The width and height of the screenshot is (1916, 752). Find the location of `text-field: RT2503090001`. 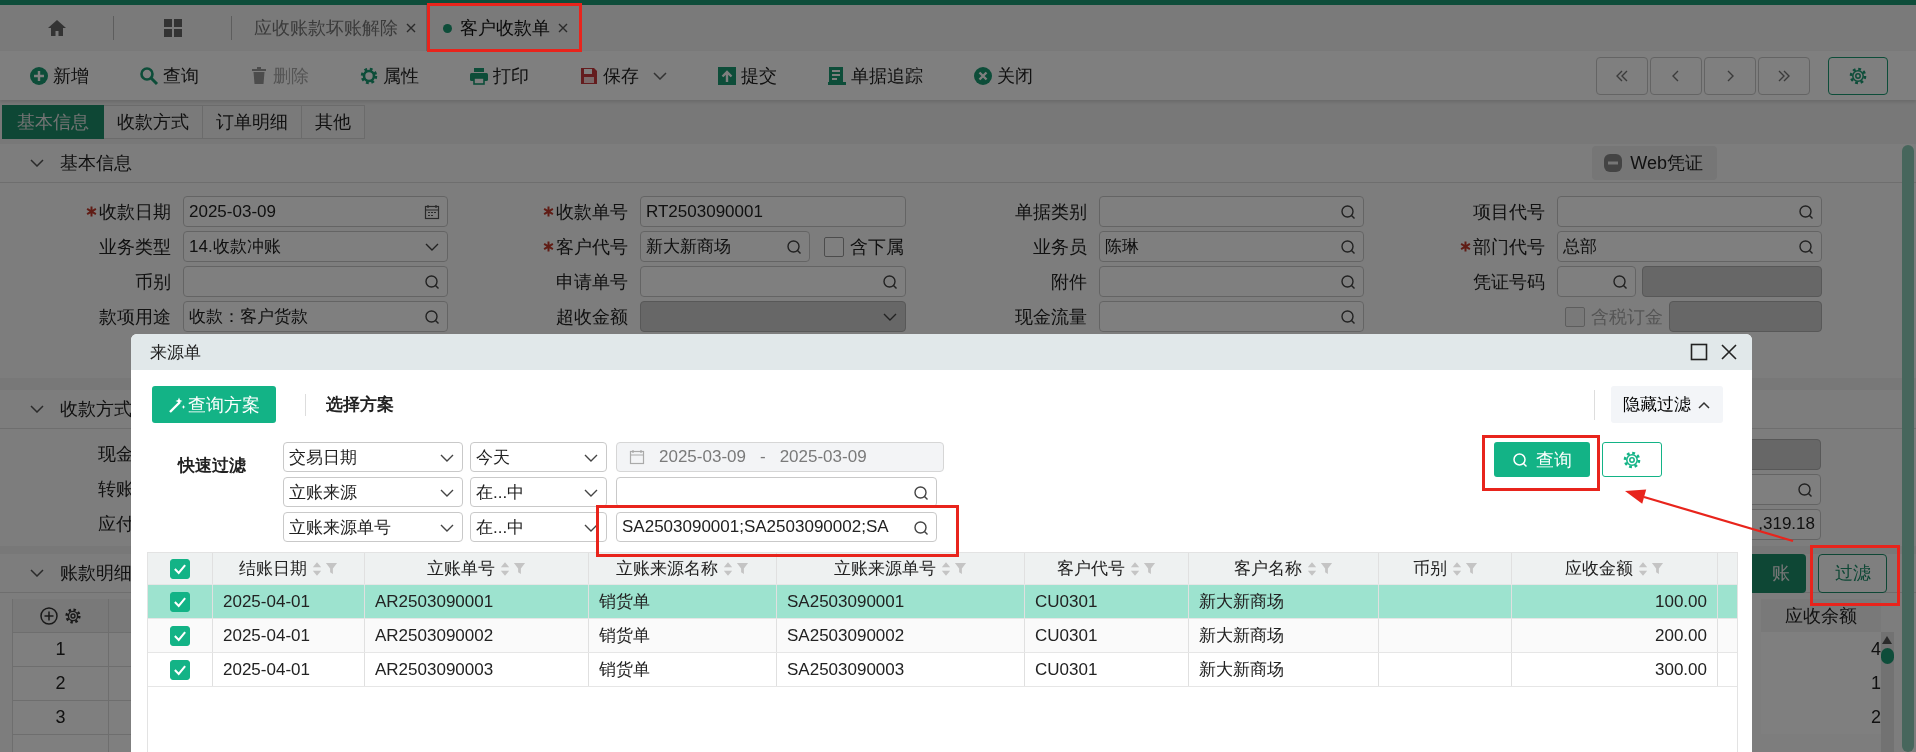

text-field: RT2503090001 is located at coordinates (773, 211).